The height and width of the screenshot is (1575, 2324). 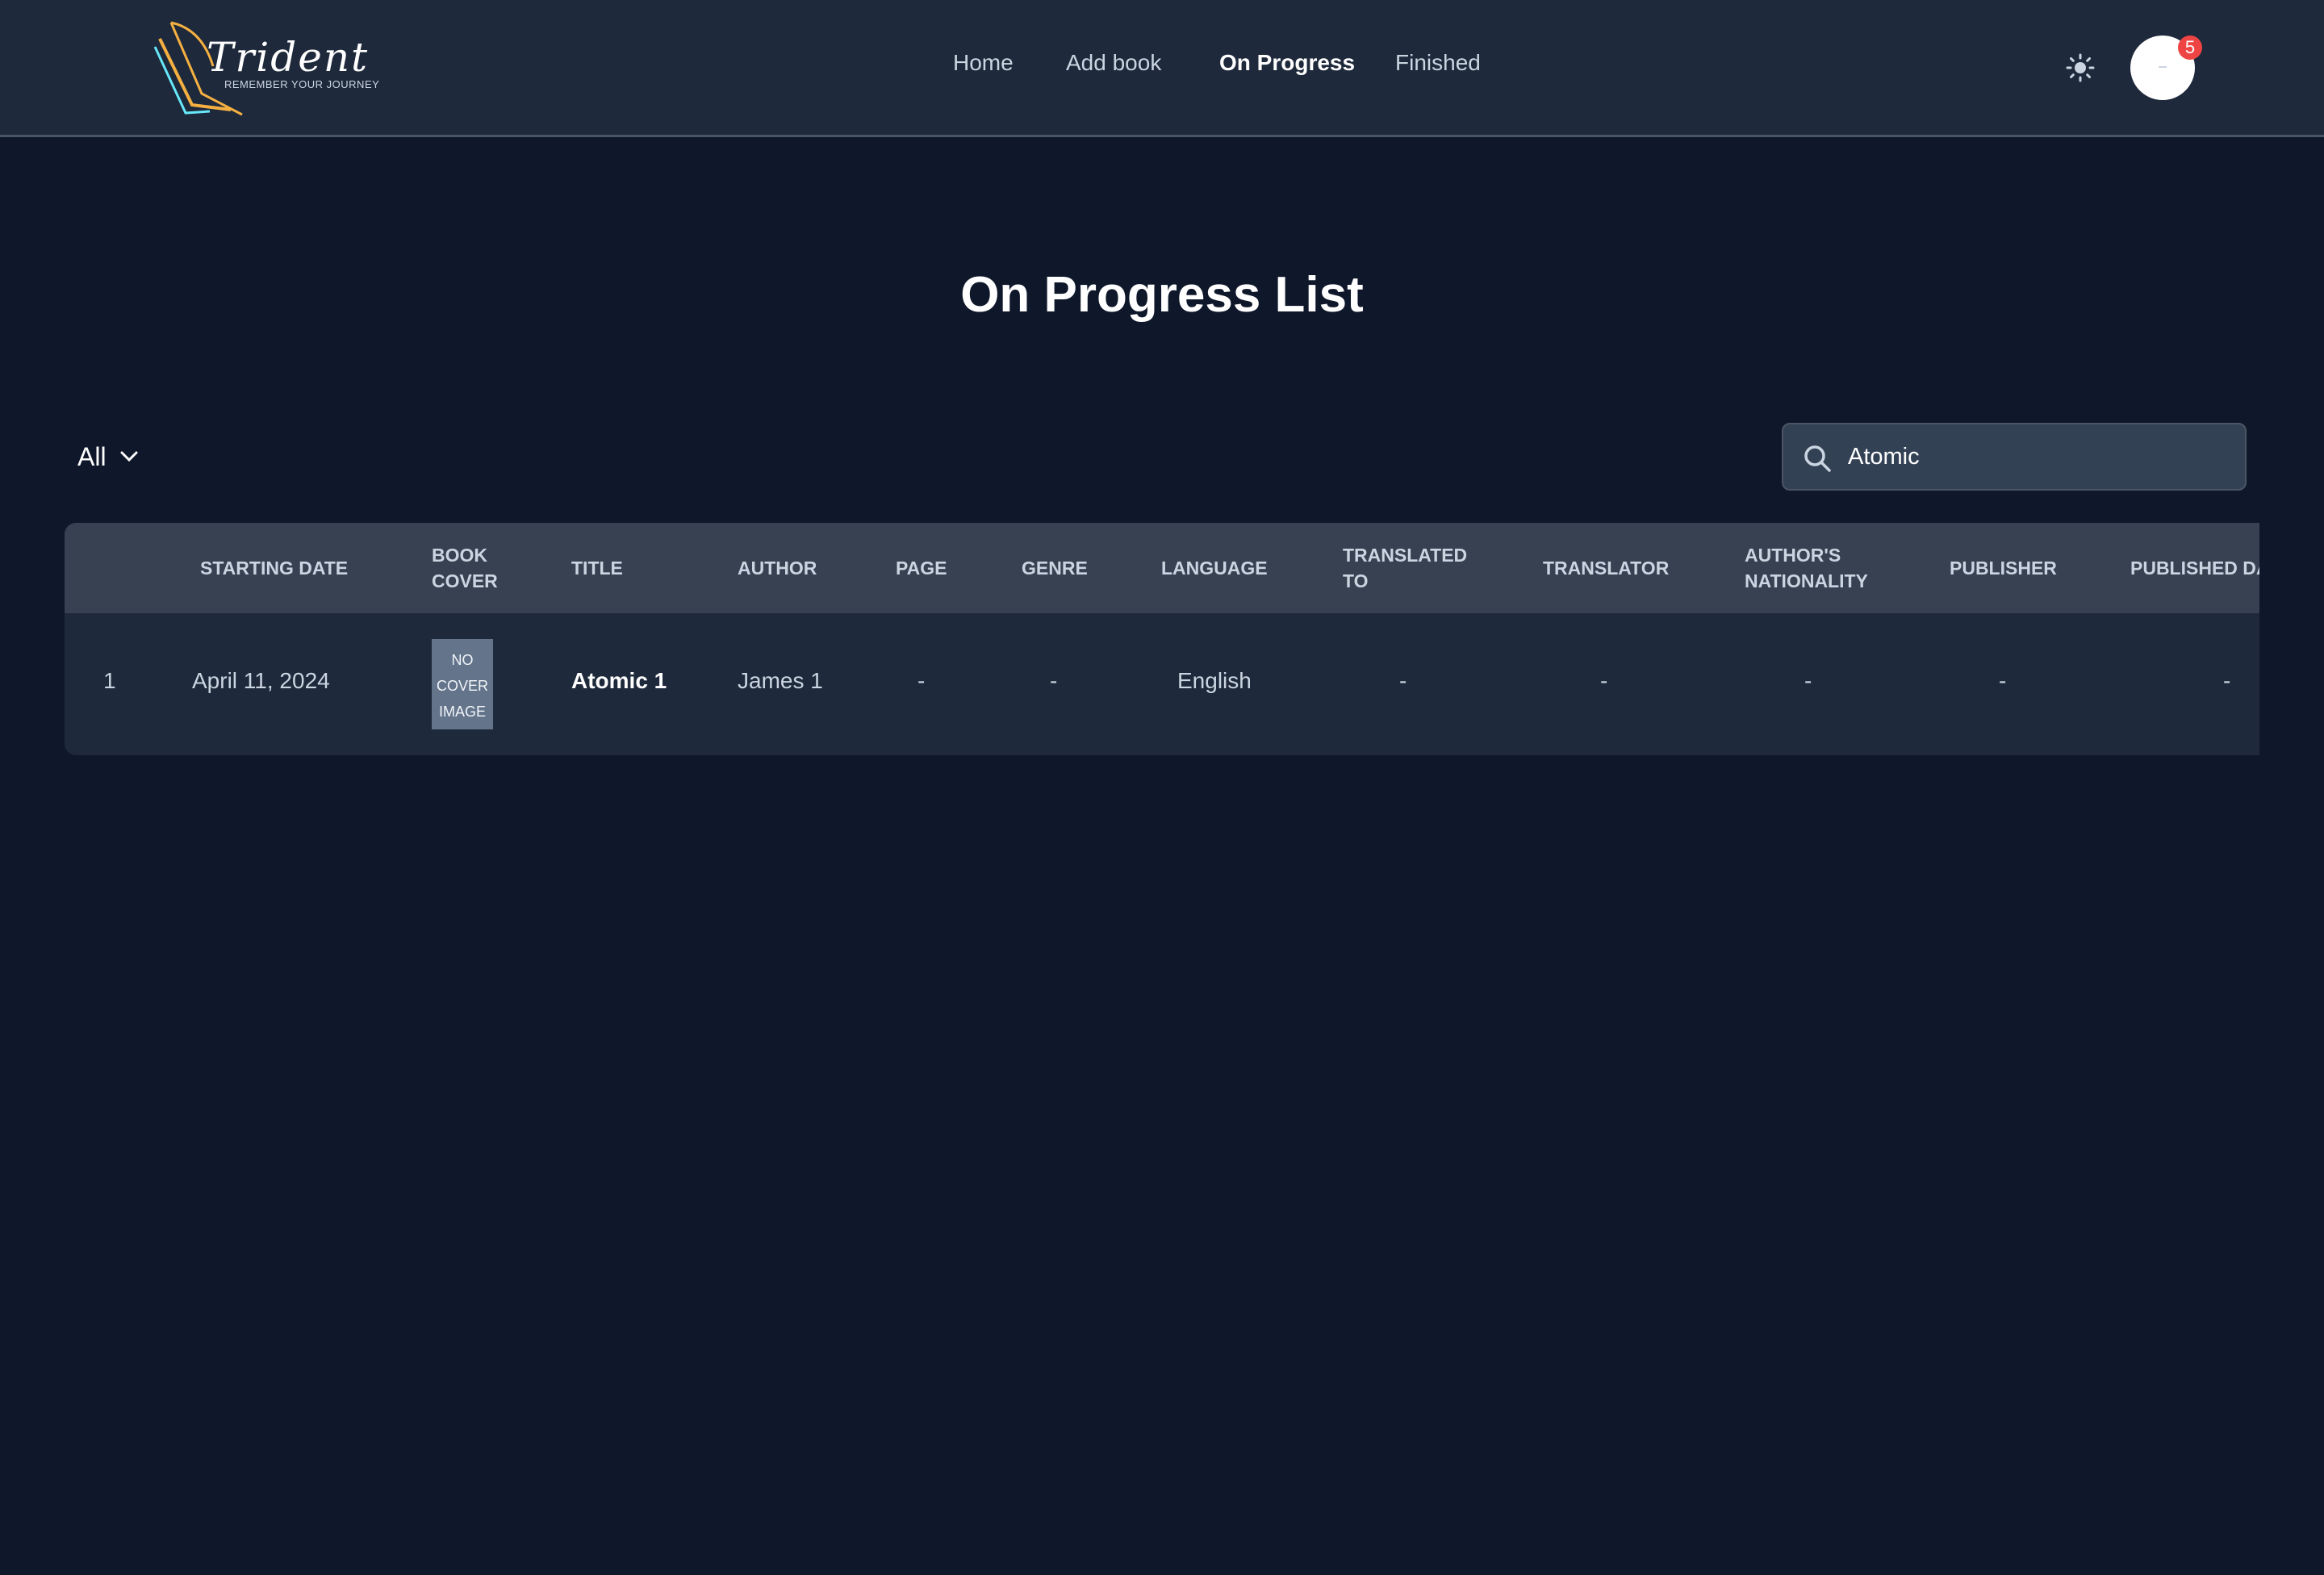 What do you see at coordinates (984, 63) in the screenshot?
I see `nav-home: Home` at bounding box center [984, 63].